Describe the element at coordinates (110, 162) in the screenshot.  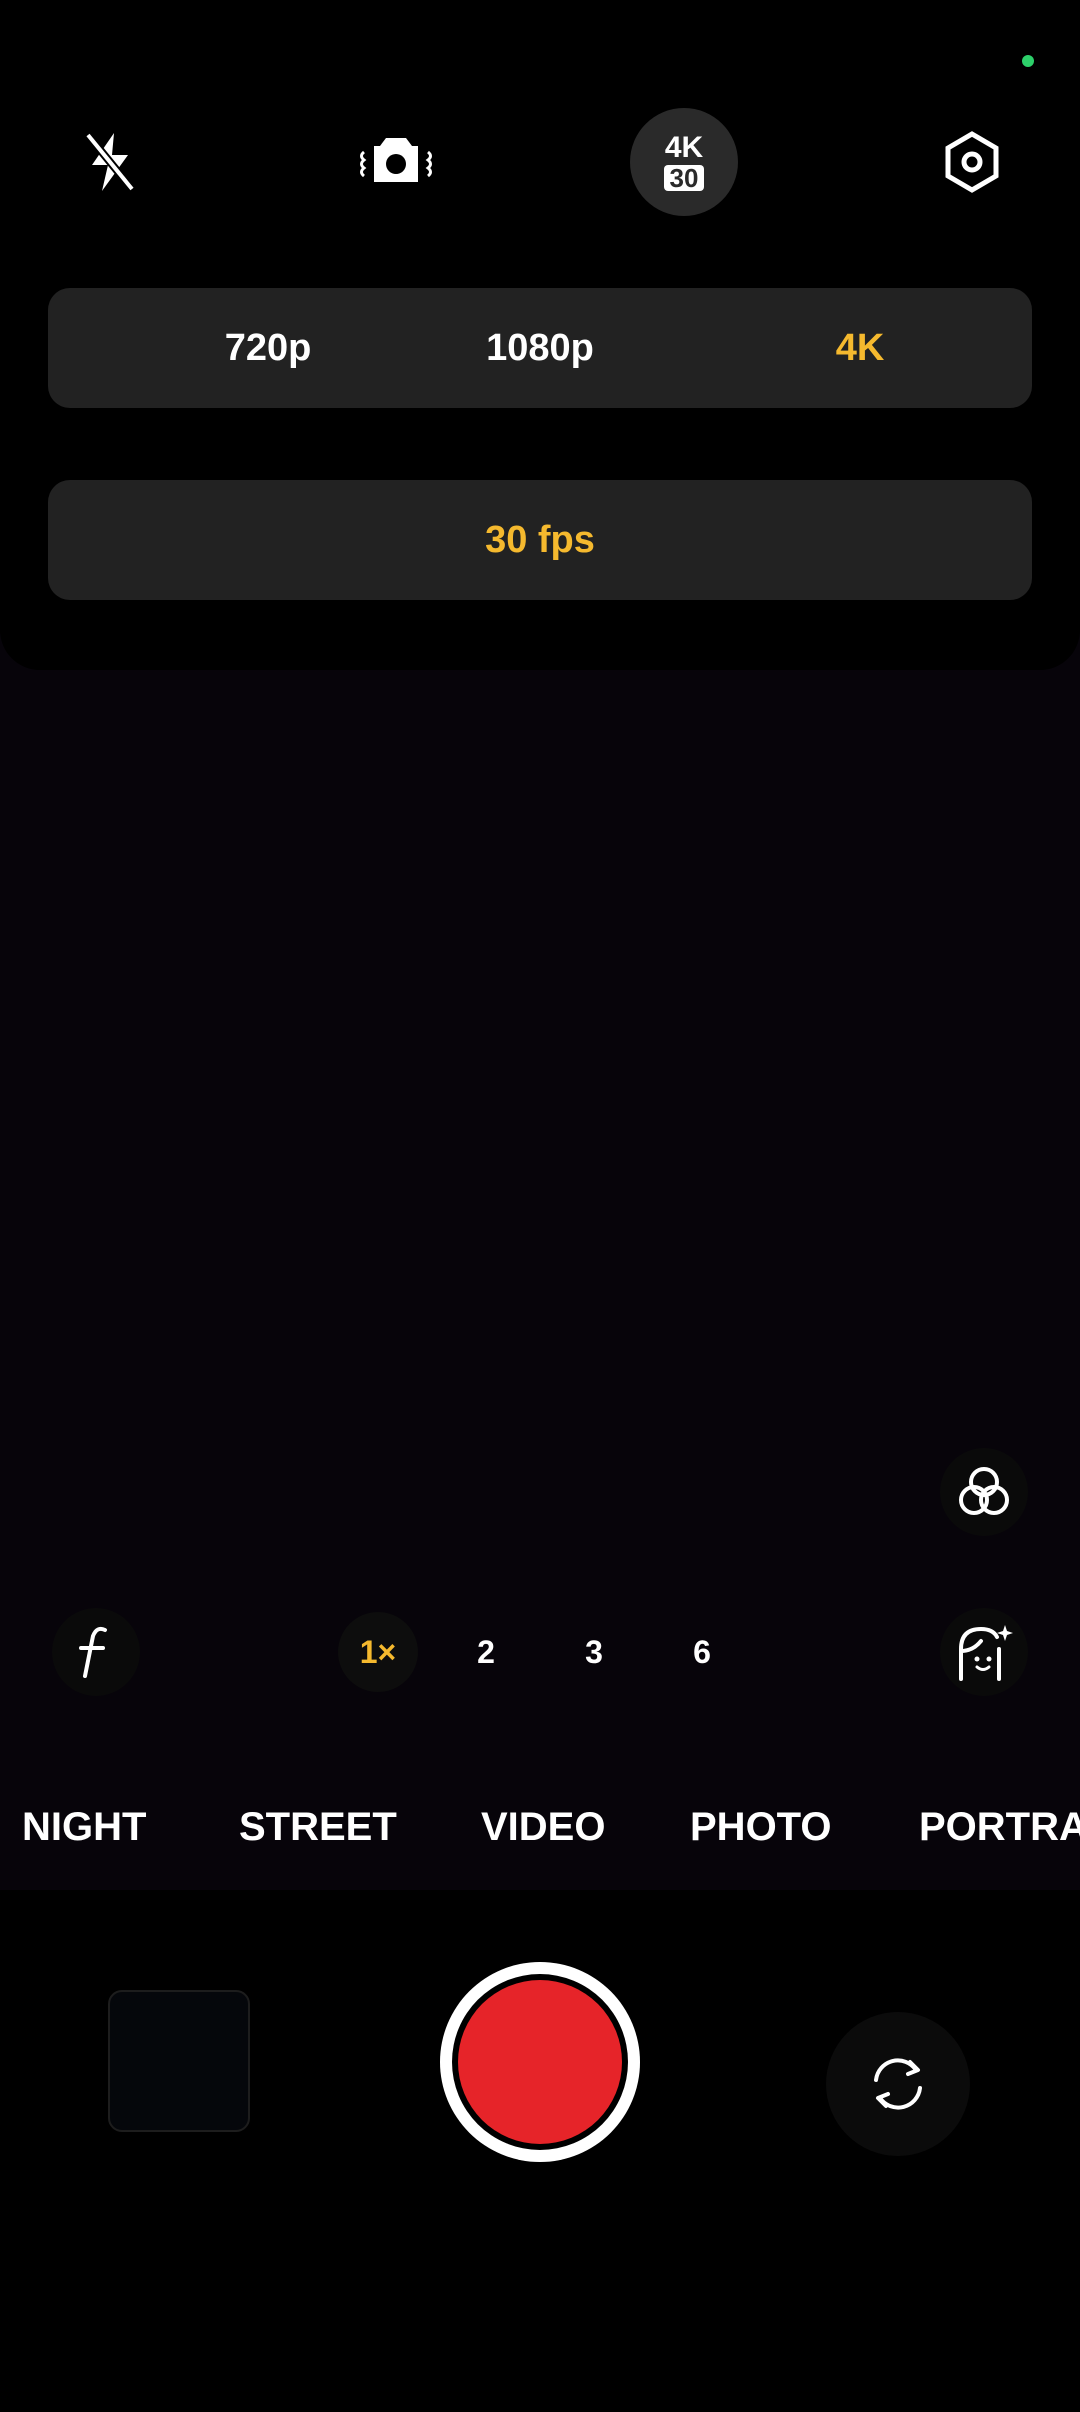
I see `flash-off-icon` at that location.